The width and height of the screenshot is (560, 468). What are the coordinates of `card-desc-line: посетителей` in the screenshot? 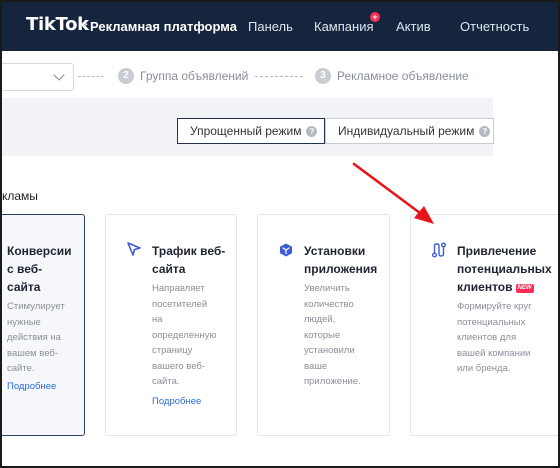 It's located at (180, 304).